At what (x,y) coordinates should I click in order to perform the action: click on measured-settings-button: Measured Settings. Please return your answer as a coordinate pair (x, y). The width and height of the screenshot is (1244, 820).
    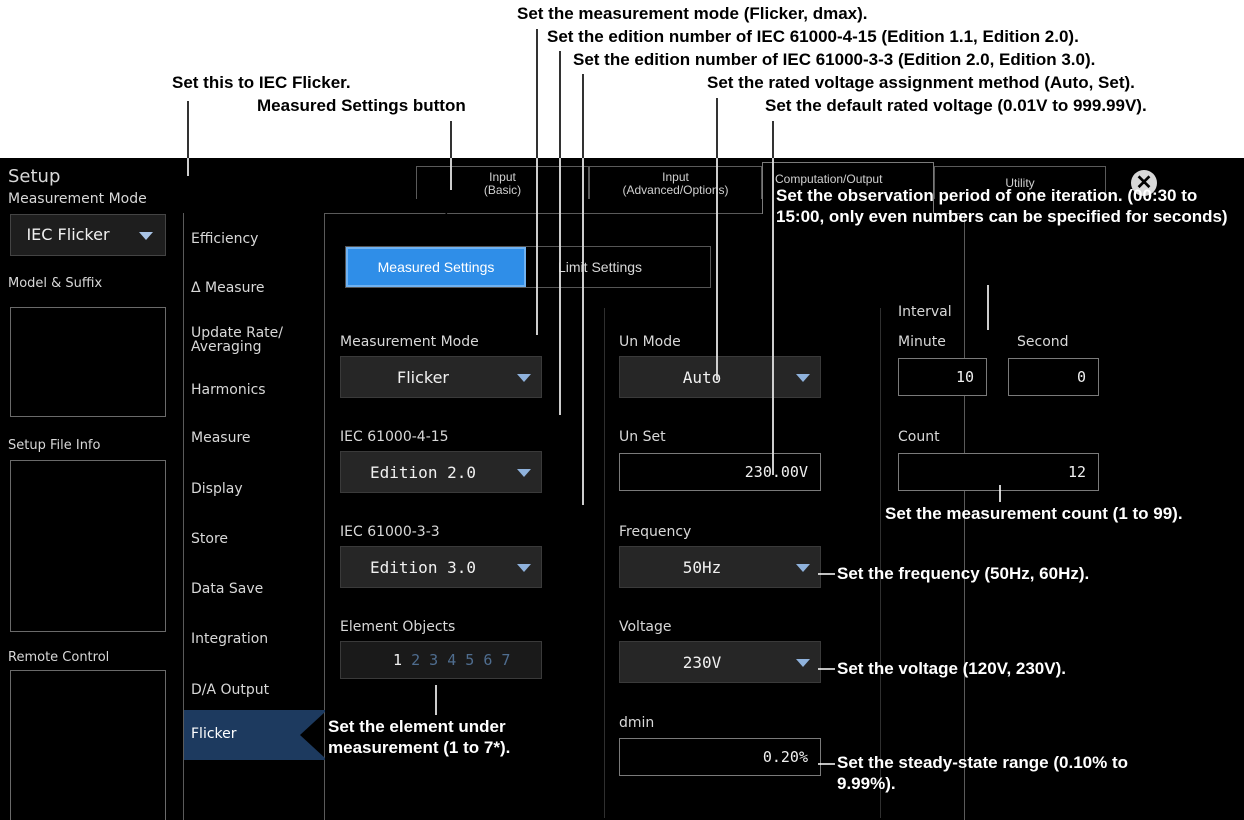
    Looking at the image, I should click on (436, 267).